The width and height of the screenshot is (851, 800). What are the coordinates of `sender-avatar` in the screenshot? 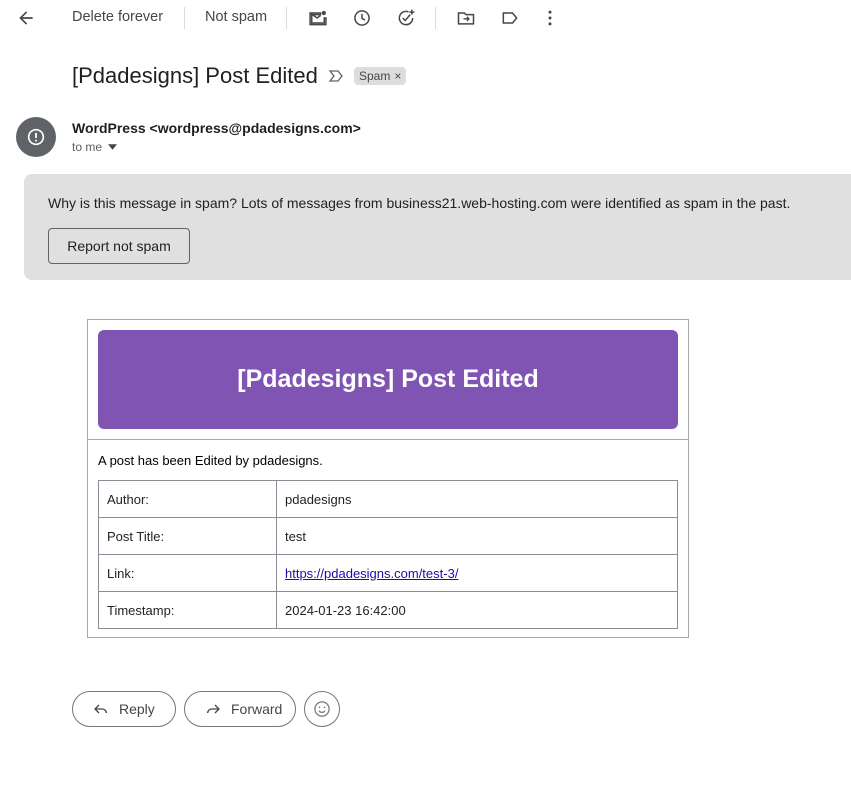 It's located at (36, 137).